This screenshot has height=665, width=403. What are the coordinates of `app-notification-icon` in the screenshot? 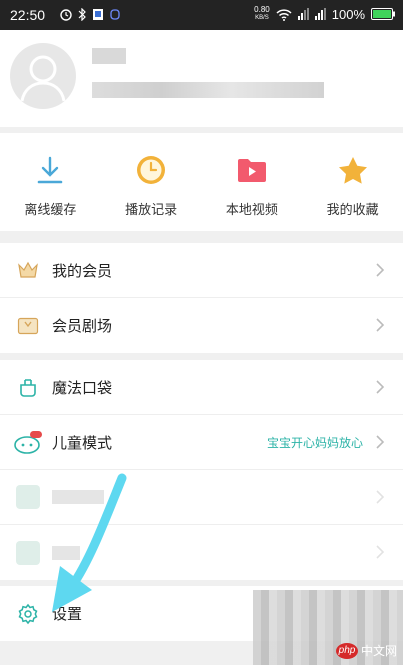 It's located at (98, 14).